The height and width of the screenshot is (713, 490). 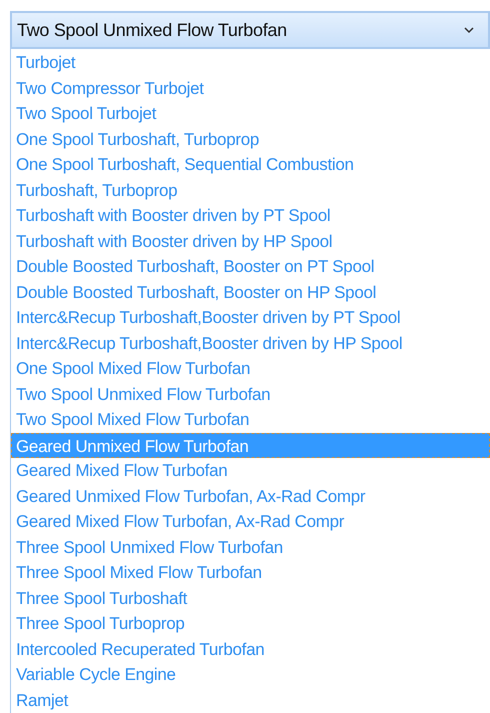 What do you see at coordinates (250, 267) in the screenshot?
I see `dropdown-option: Double Boosted Turboshaft, Booster on PT Spool` at bounding box center [250, 267].